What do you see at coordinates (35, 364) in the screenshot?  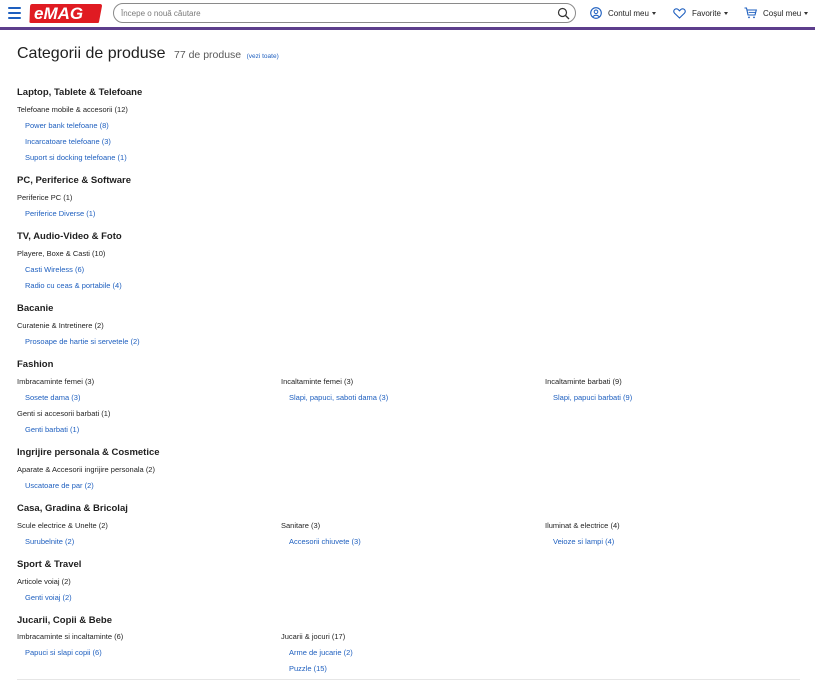 I see `section-title: Fashion` at bounding box center [35, 364].